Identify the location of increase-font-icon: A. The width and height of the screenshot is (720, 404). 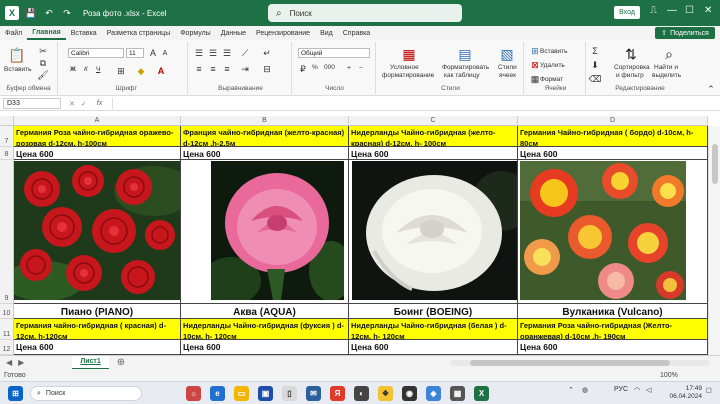
(153, 53).